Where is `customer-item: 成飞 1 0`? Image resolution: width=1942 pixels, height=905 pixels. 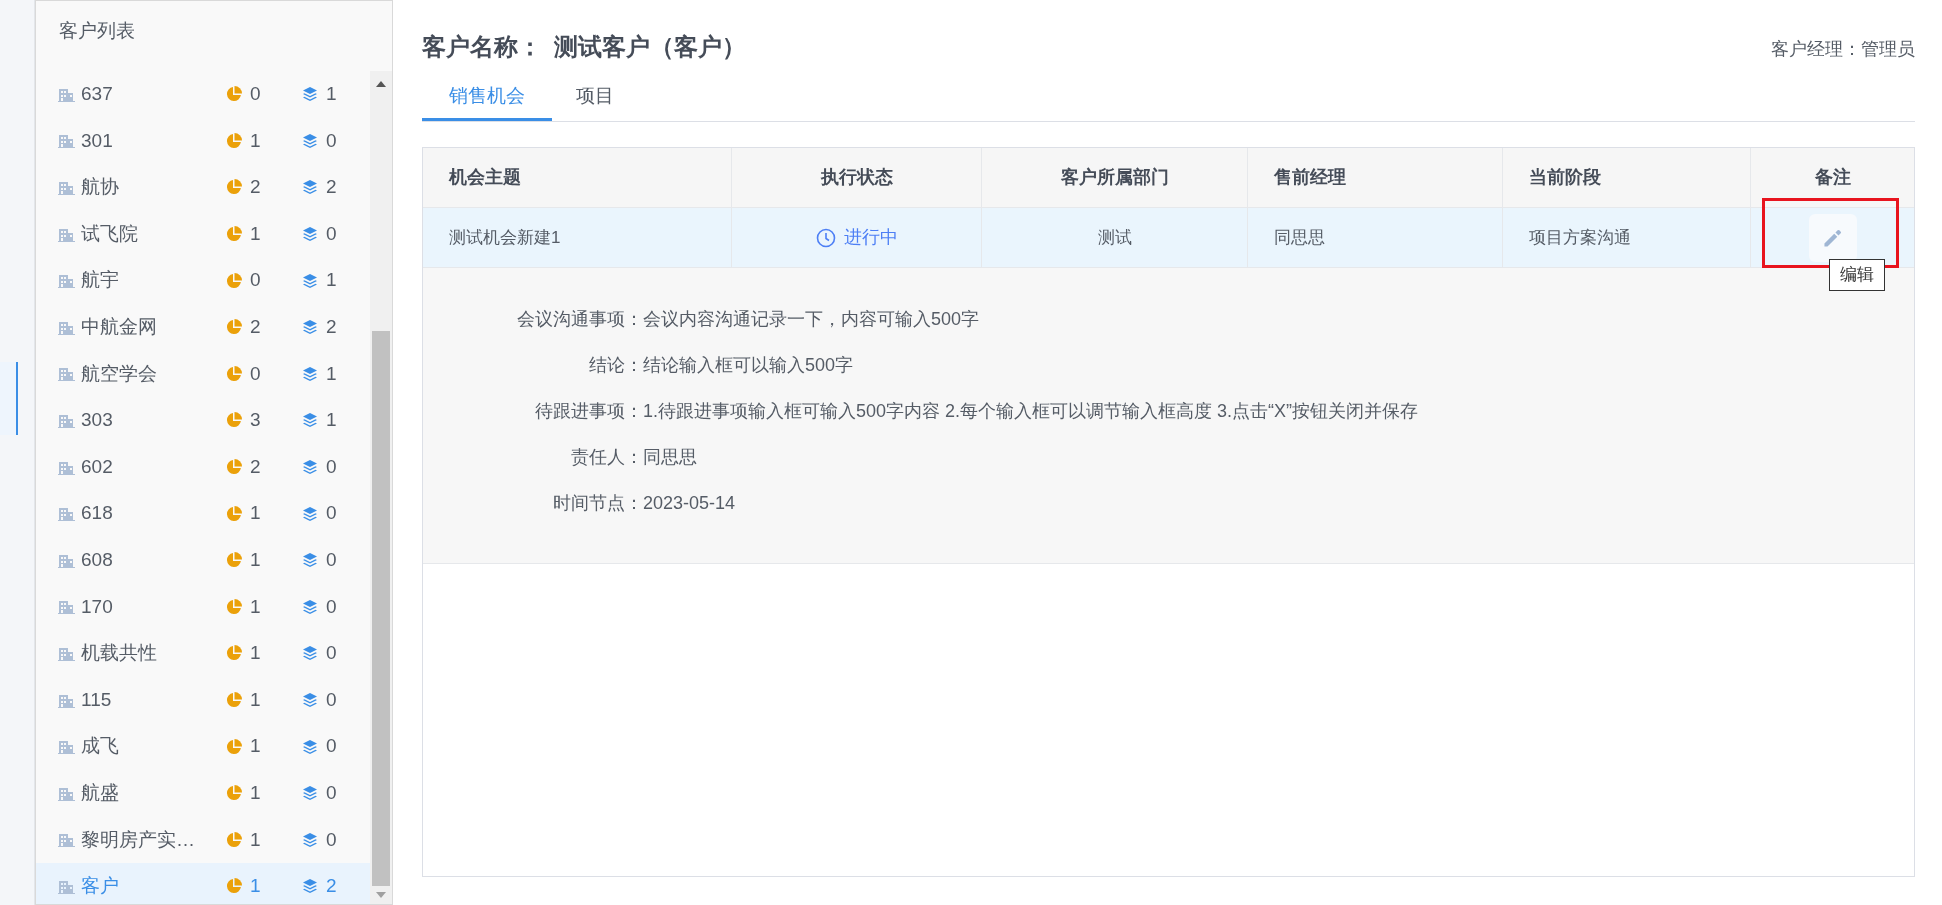
customer-item: 成飞 1 0 is located at coordinates (203, 746).